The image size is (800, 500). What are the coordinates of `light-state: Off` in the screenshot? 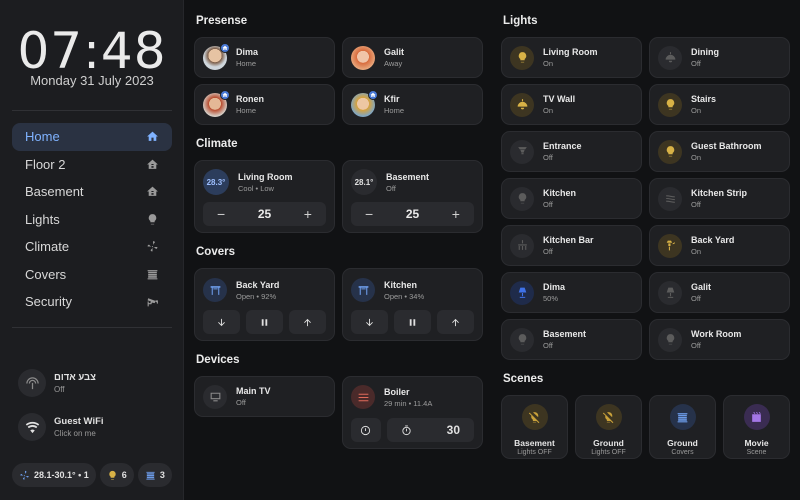 It's located at (548, 345).